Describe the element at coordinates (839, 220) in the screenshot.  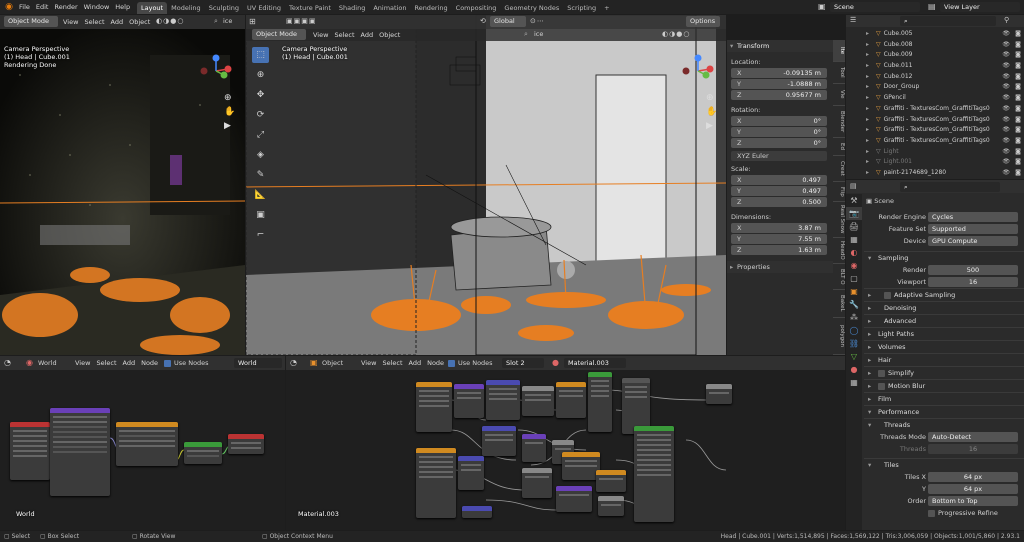
I see `tab-real-snow: Real Snow` at that location.